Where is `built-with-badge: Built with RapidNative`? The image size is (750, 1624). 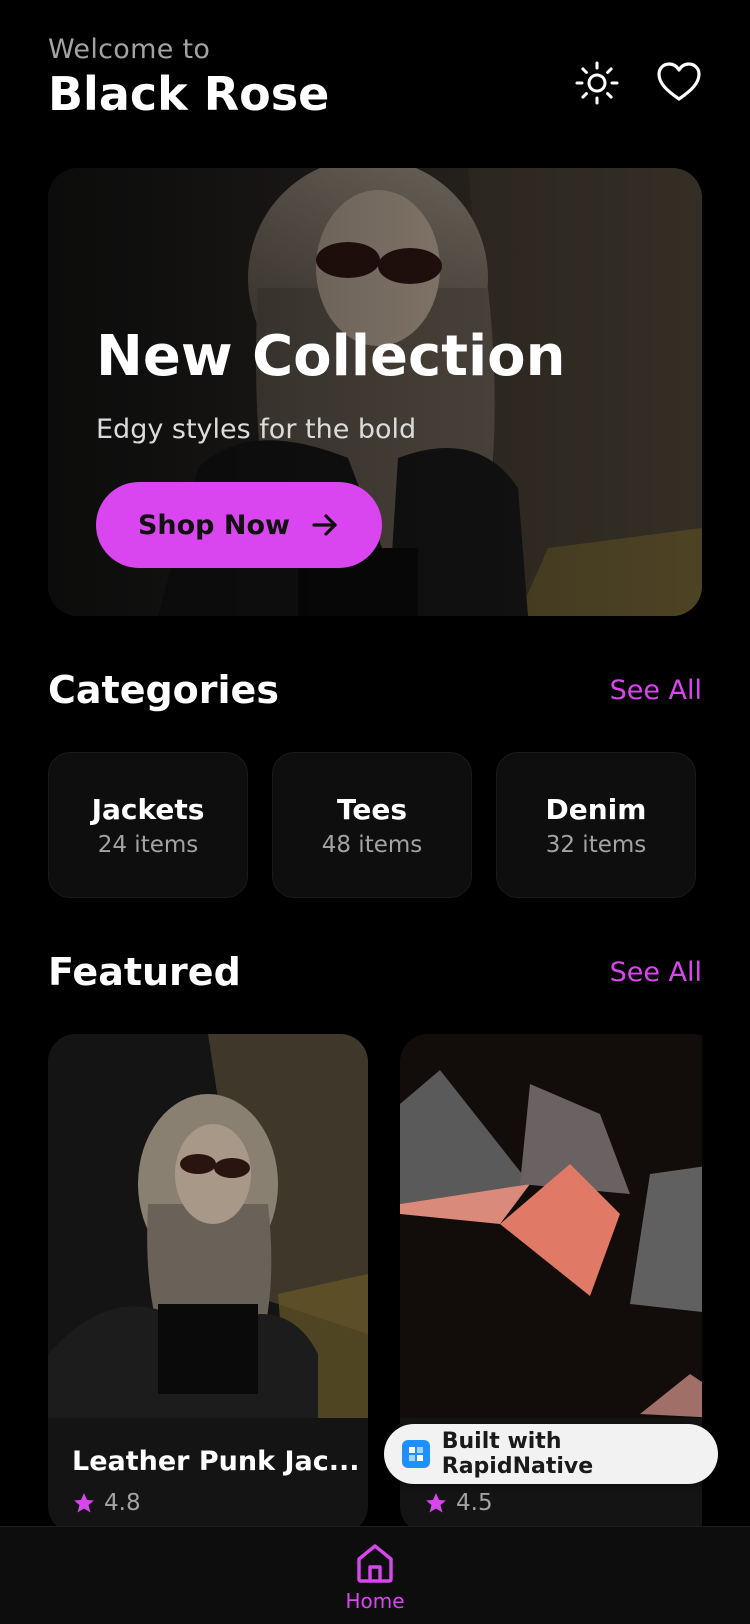
built-with-badge: Built with RapidNative is located at coordinates (551, 1454).